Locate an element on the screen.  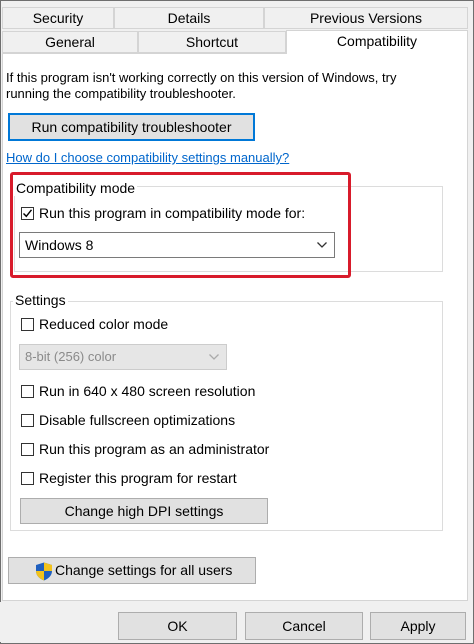
color-depth-select: 8-bit (256) color is located at coordinates (123, 357).